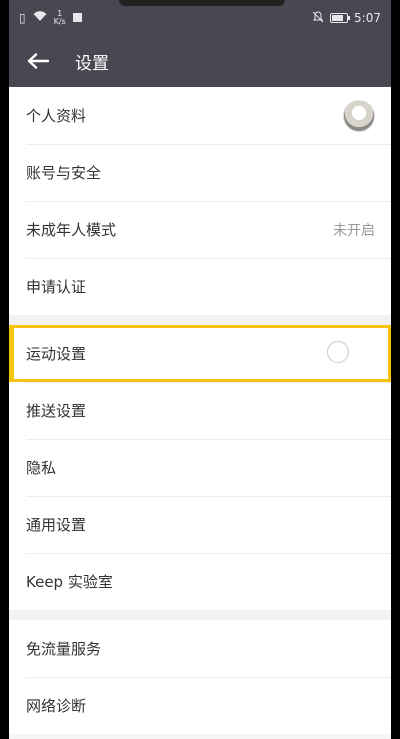 This screenshot has height=739, width=400. What do you see at coordinates (56, 411) in the screenshot?
I see `settings-item-label: 推送设置` at bounding box center [56, 411].